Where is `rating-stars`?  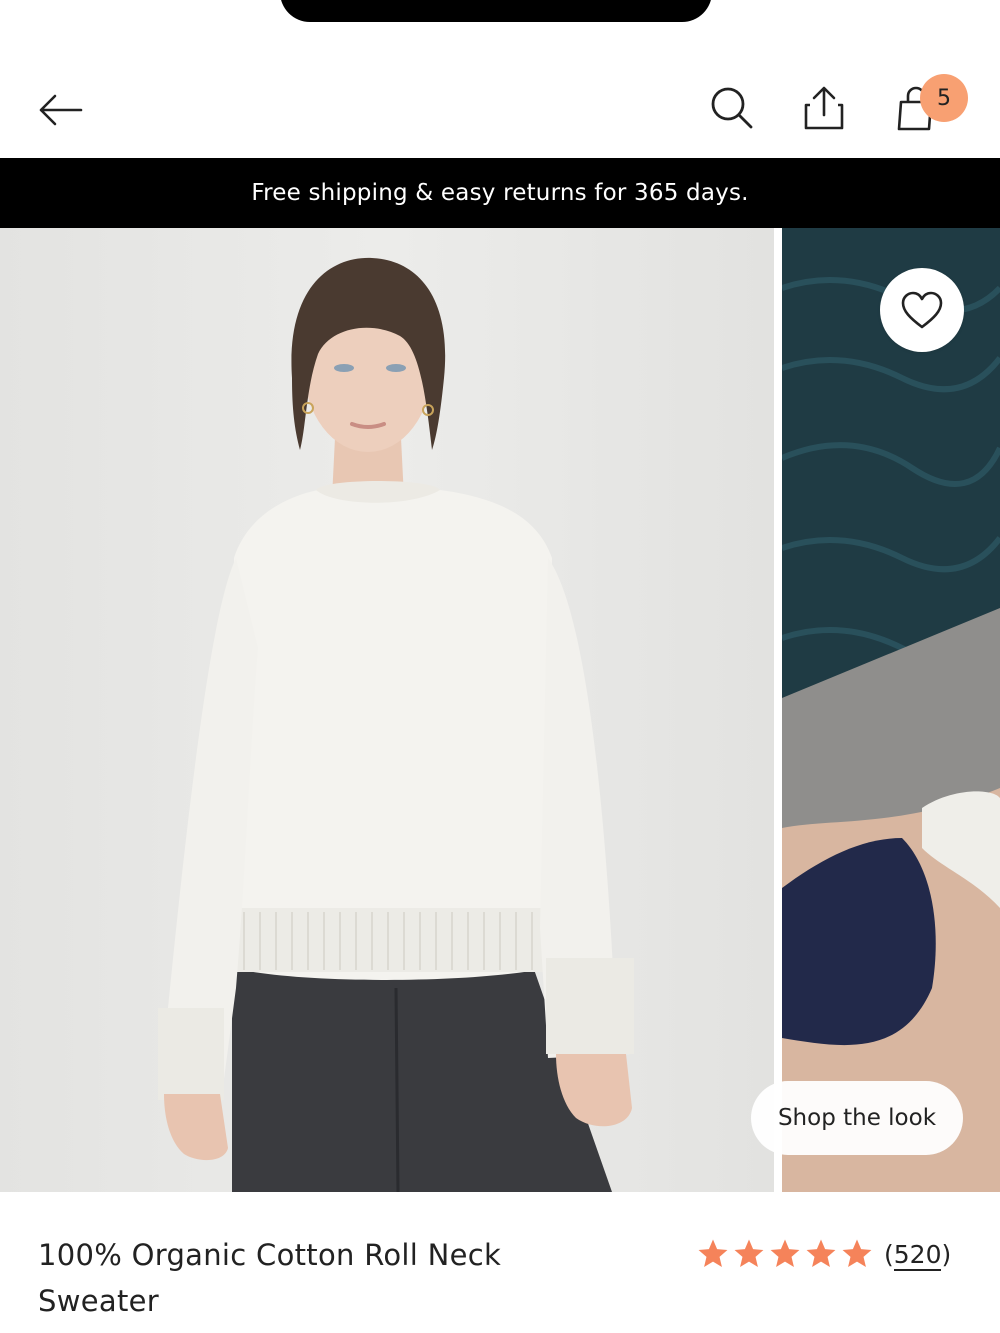
rating-stars is located at coordinates (785, 1254).